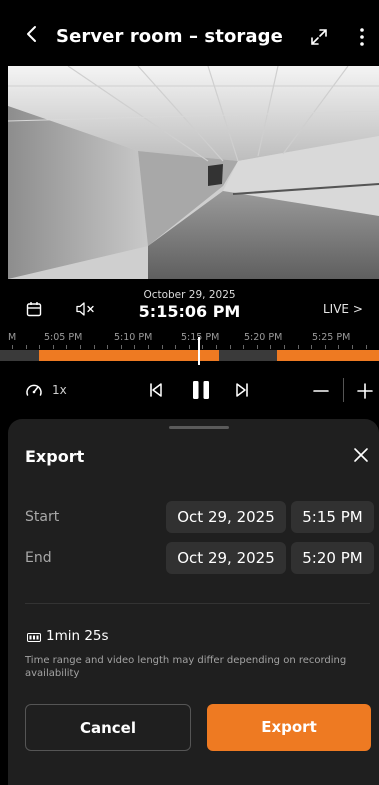  Describe the element at coordinates (321, 391) in the screenshot. I see `minus-icon` at that location.